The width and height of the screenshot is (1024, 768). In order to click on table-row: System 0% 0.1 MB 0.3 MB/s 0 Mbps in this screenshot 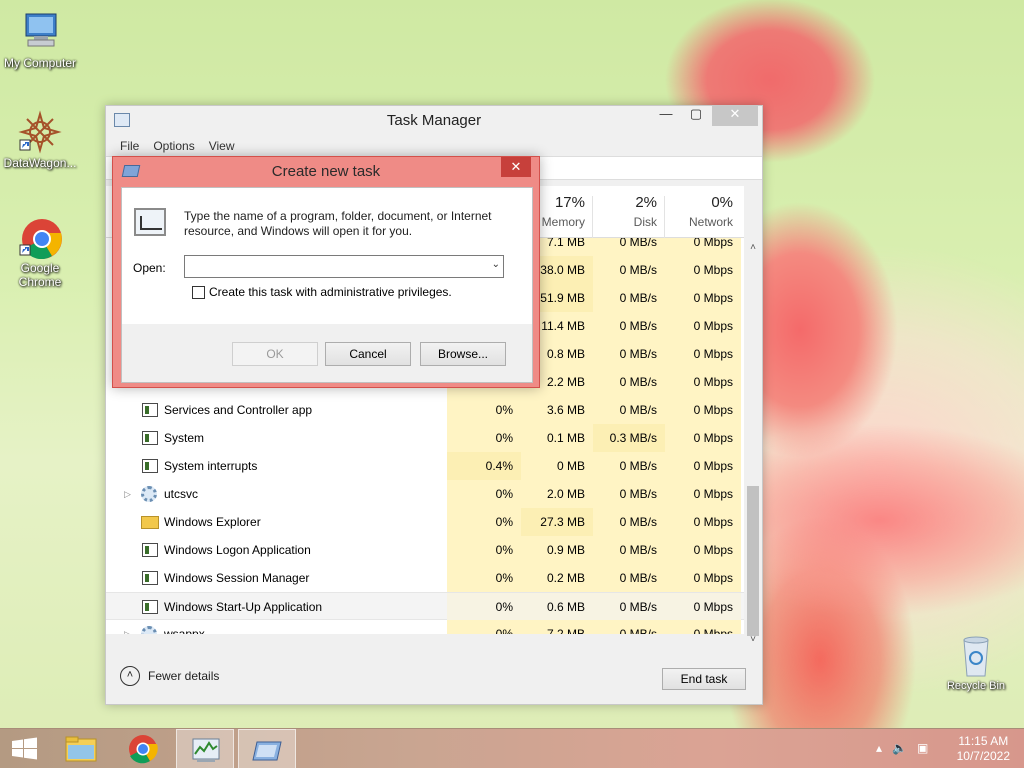, I will do `click(425, 438)`.